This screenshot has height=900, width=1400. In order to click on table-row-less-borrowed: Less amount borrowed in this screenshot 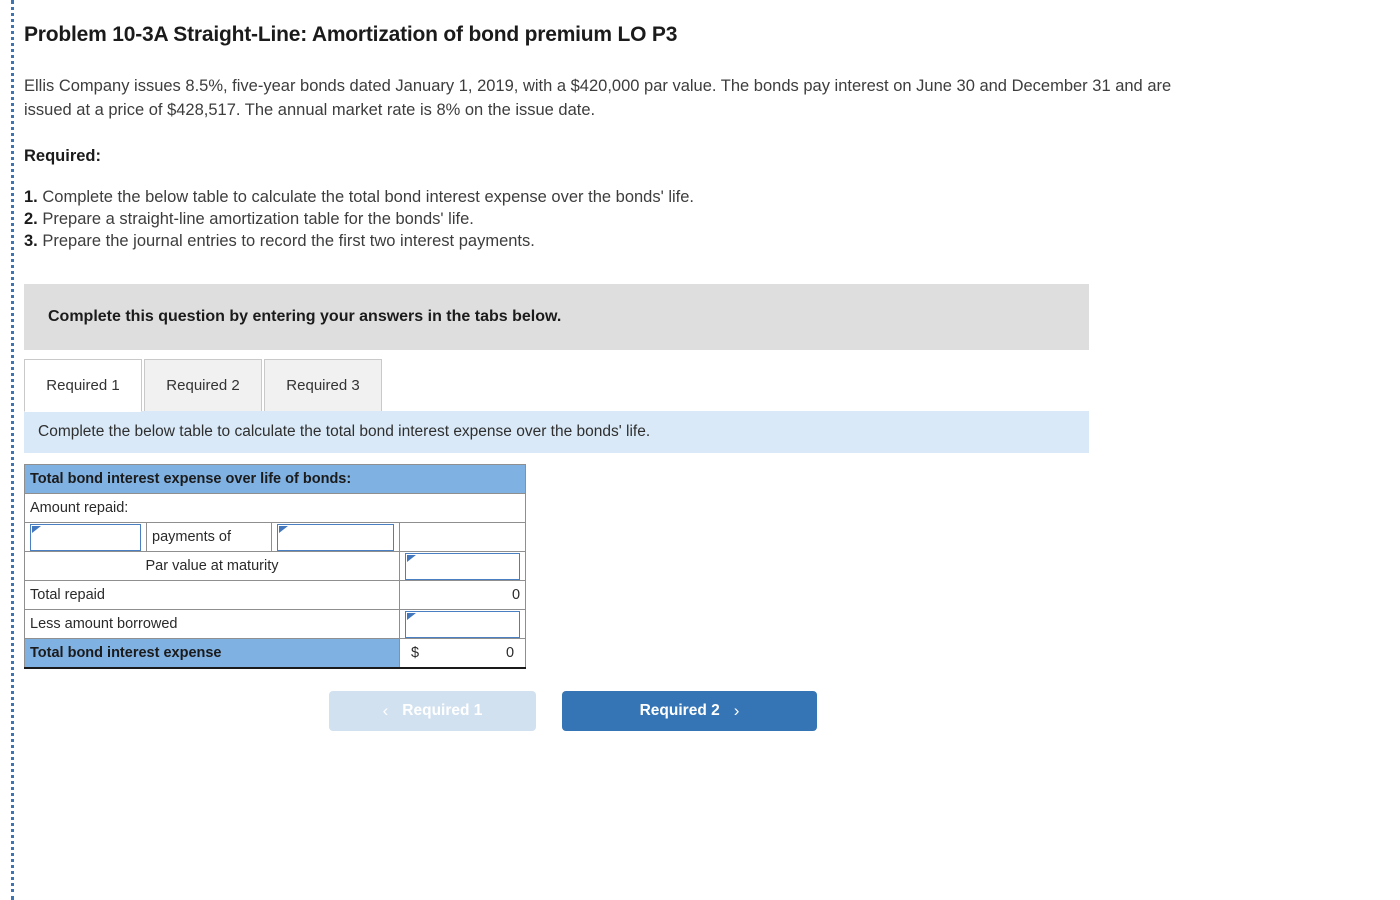, I will do `click(275, 624)`.